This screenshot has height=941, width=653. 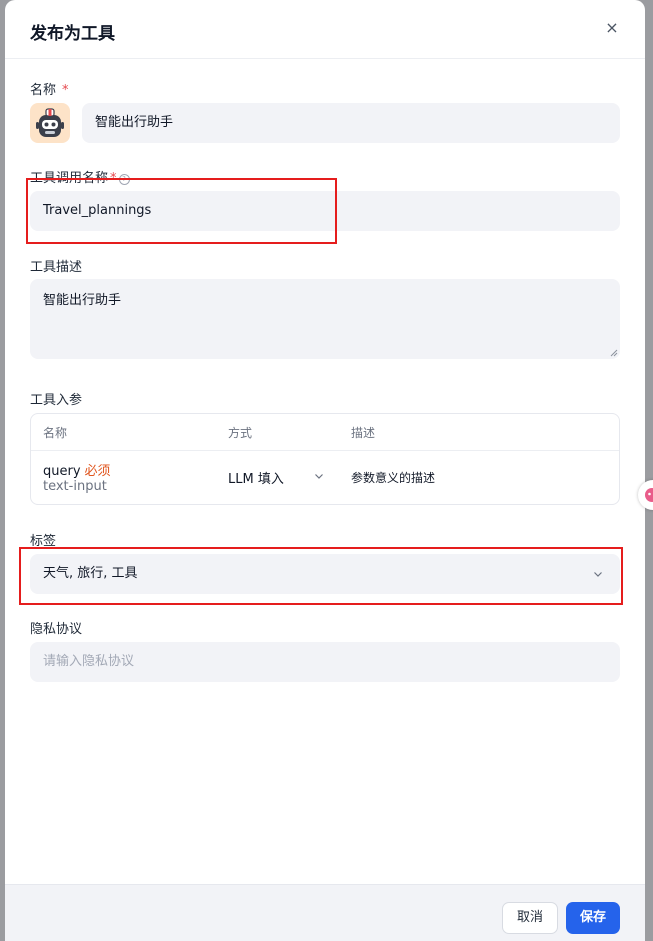 What do you see at coordinates (363, 433) in the screenshot?
I see `column-header-description: 描述` at bounding box center [363, 433].